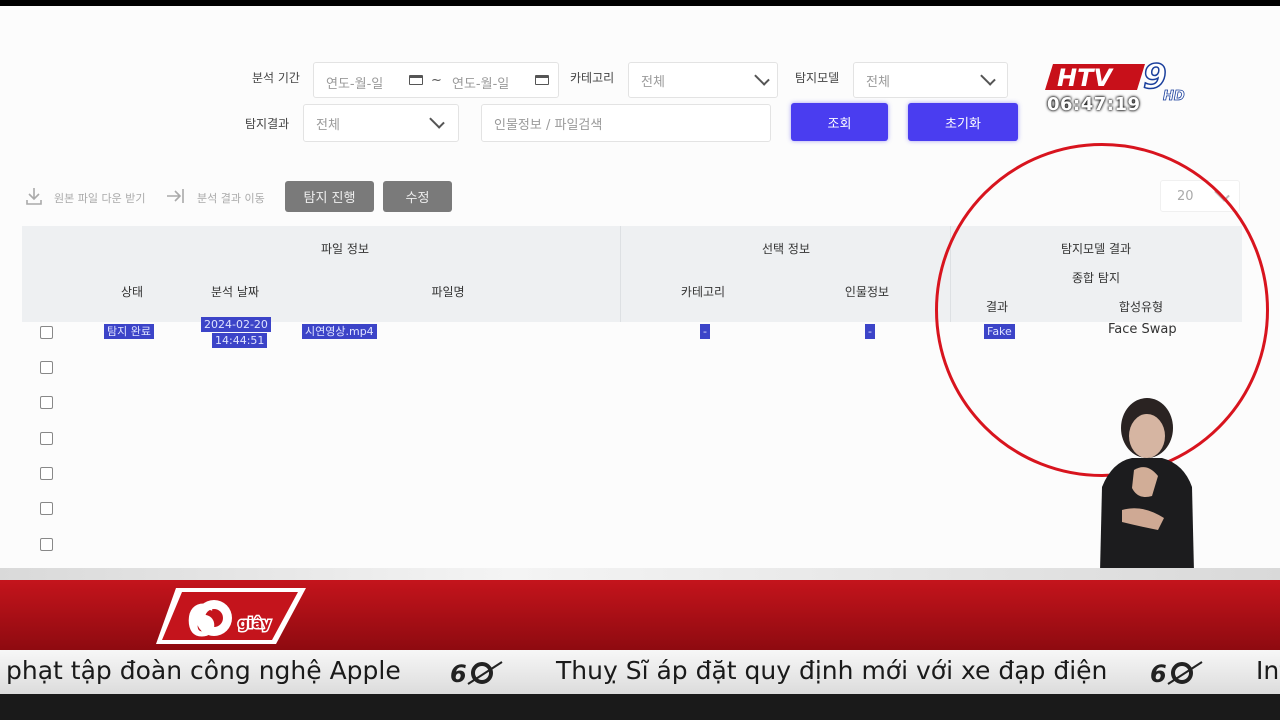 This screenshot has height=720, width=1280. I want to click on search-input: 인물정보 / 파일검색, so click(626, 123).